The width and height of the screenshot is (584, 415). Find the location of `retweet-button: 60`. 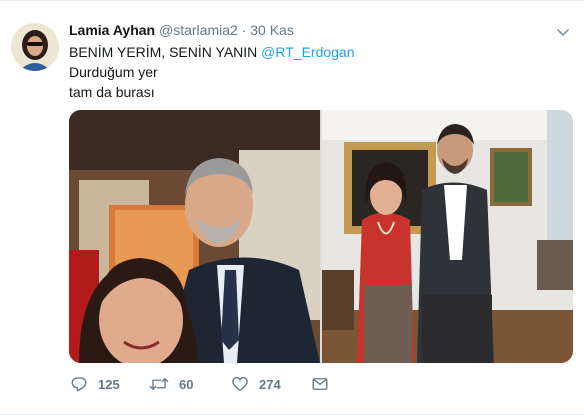

retweet-button: 60 is located at coordinates (171, 384).